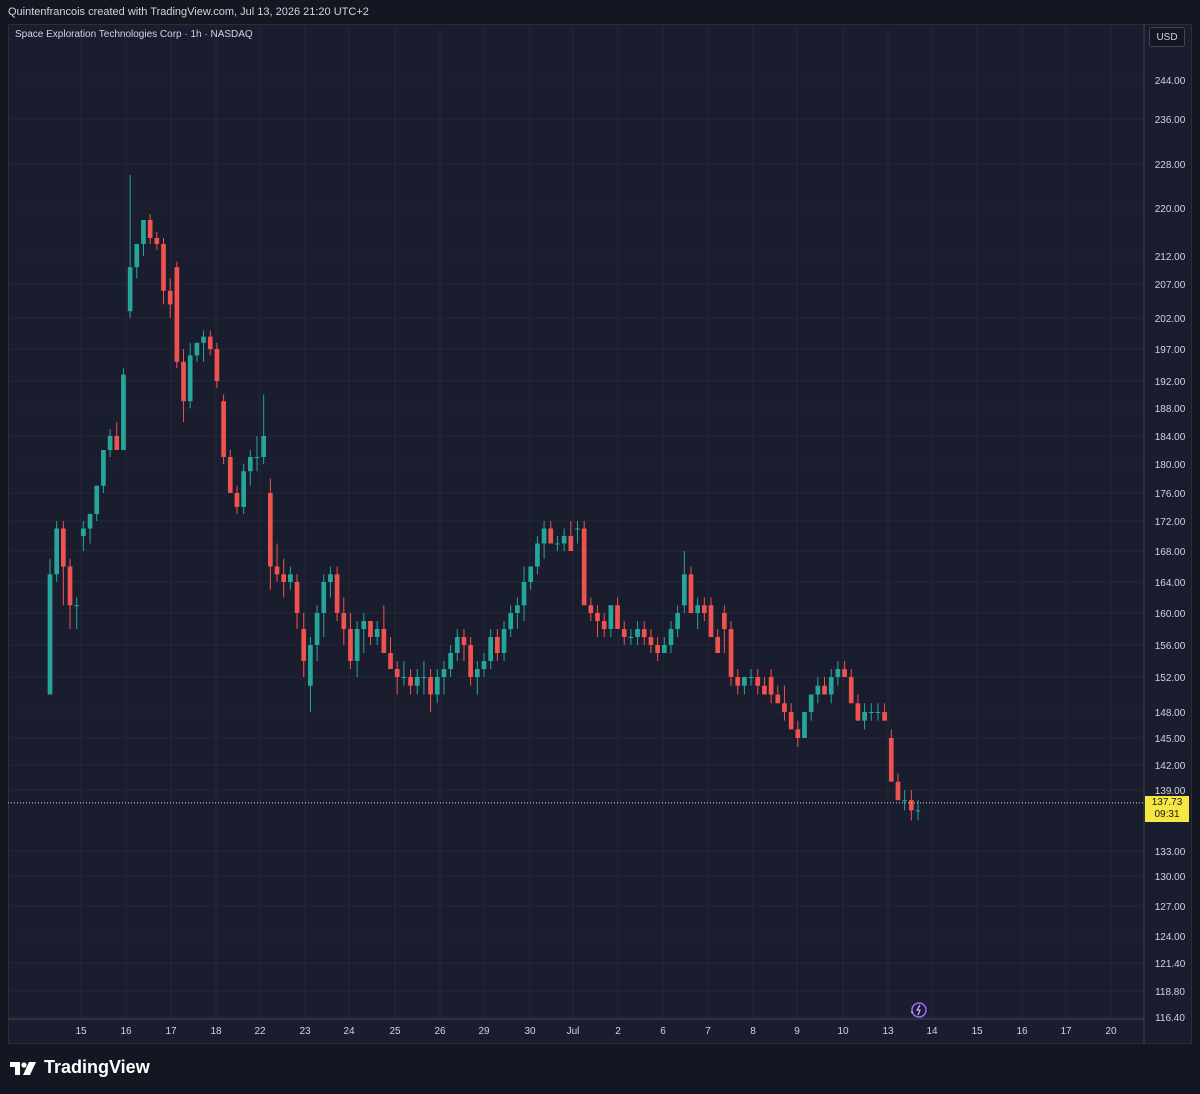  Describe the element at coordinates (1170, 257) in the screenshot. I see `y-tick-label: 212.00` at that location.